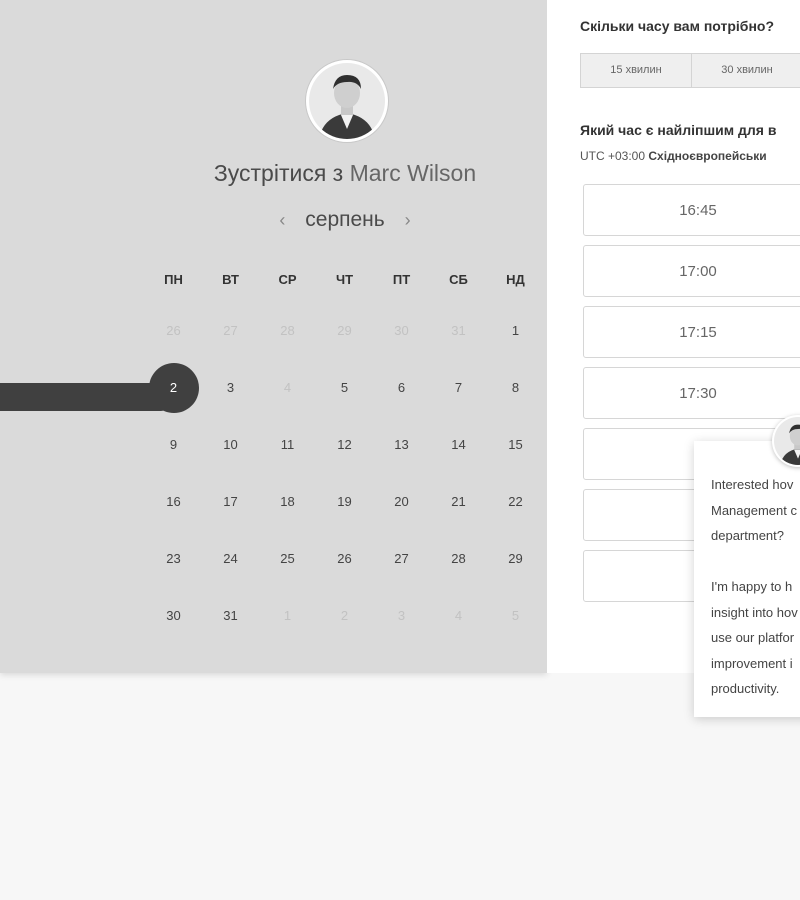  Describe the element at coordinates (282, 220) in the screenshot. I see `chevron-left-icon: ‹` at that location.